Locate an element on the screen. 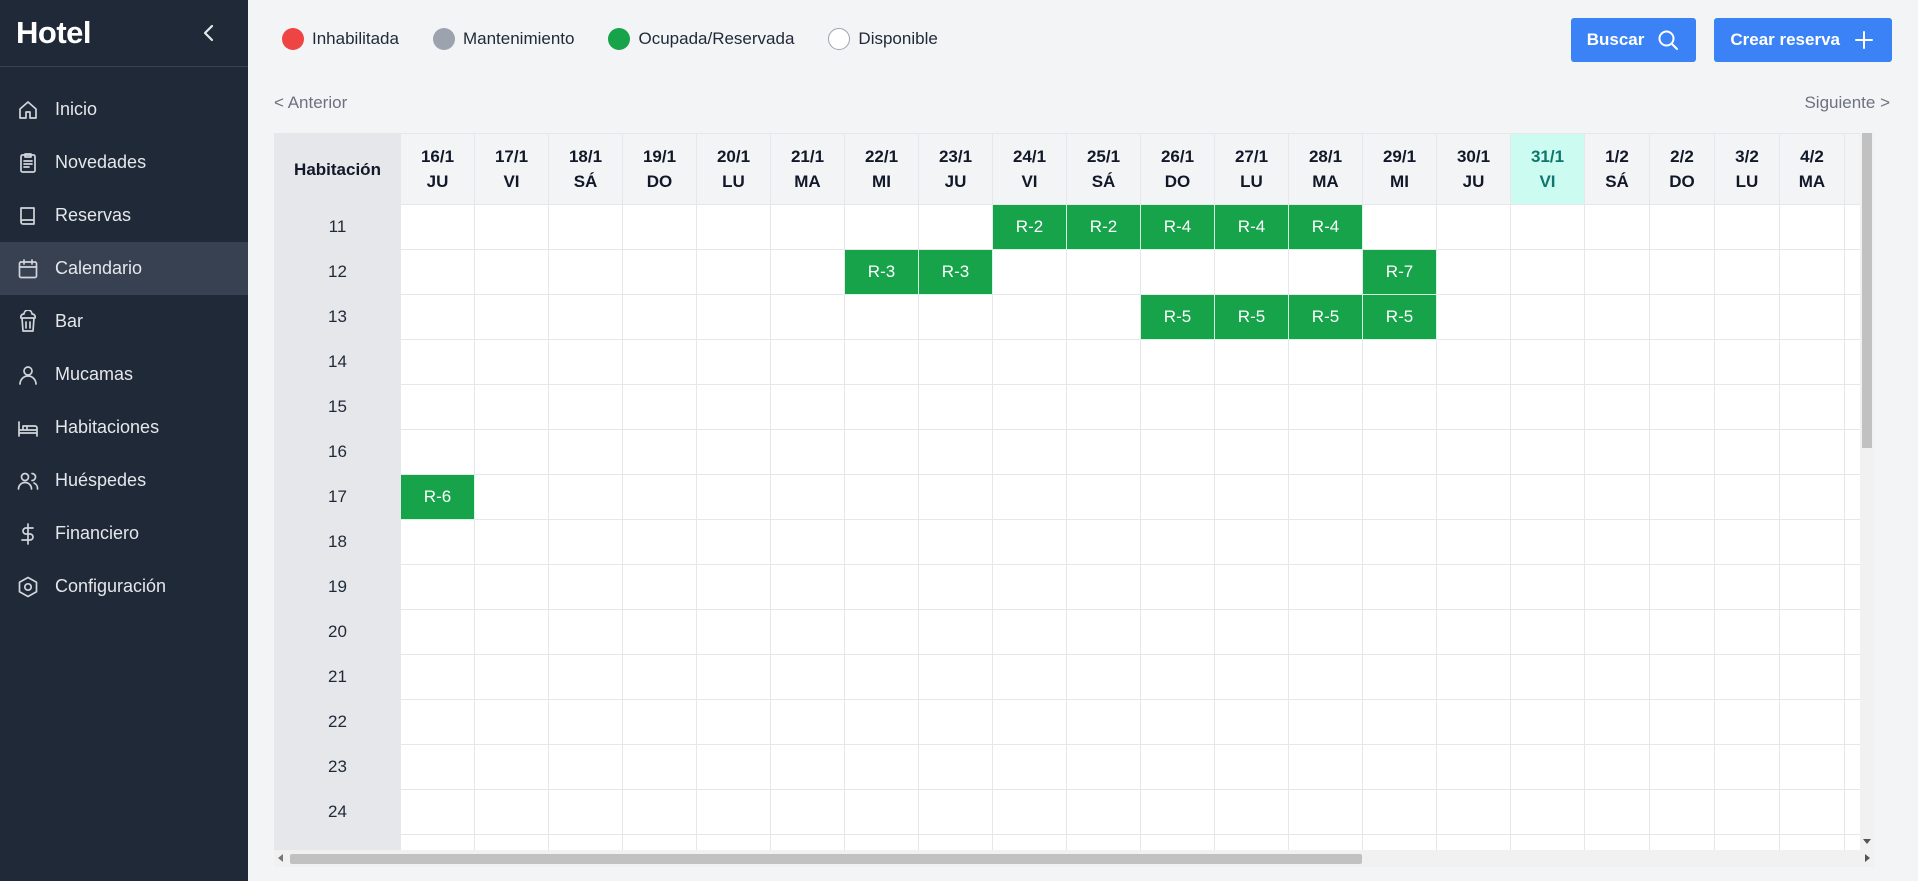  previous-link: < Anterior is located at coordinates (310, 103).